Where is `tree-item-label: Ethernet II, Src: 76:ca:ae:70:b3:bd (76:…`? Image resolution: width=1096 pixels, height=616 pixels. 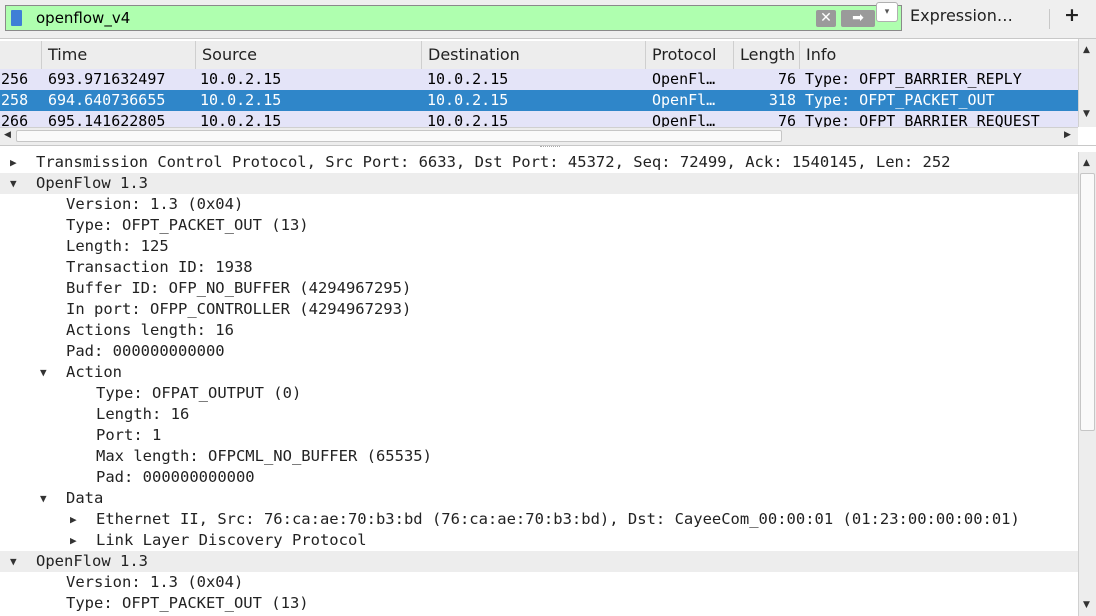 tree-item-label: Ethernet II, Src: 76:ca:ae:70:b3:bd (76:… is located at coordinates (558, 519).